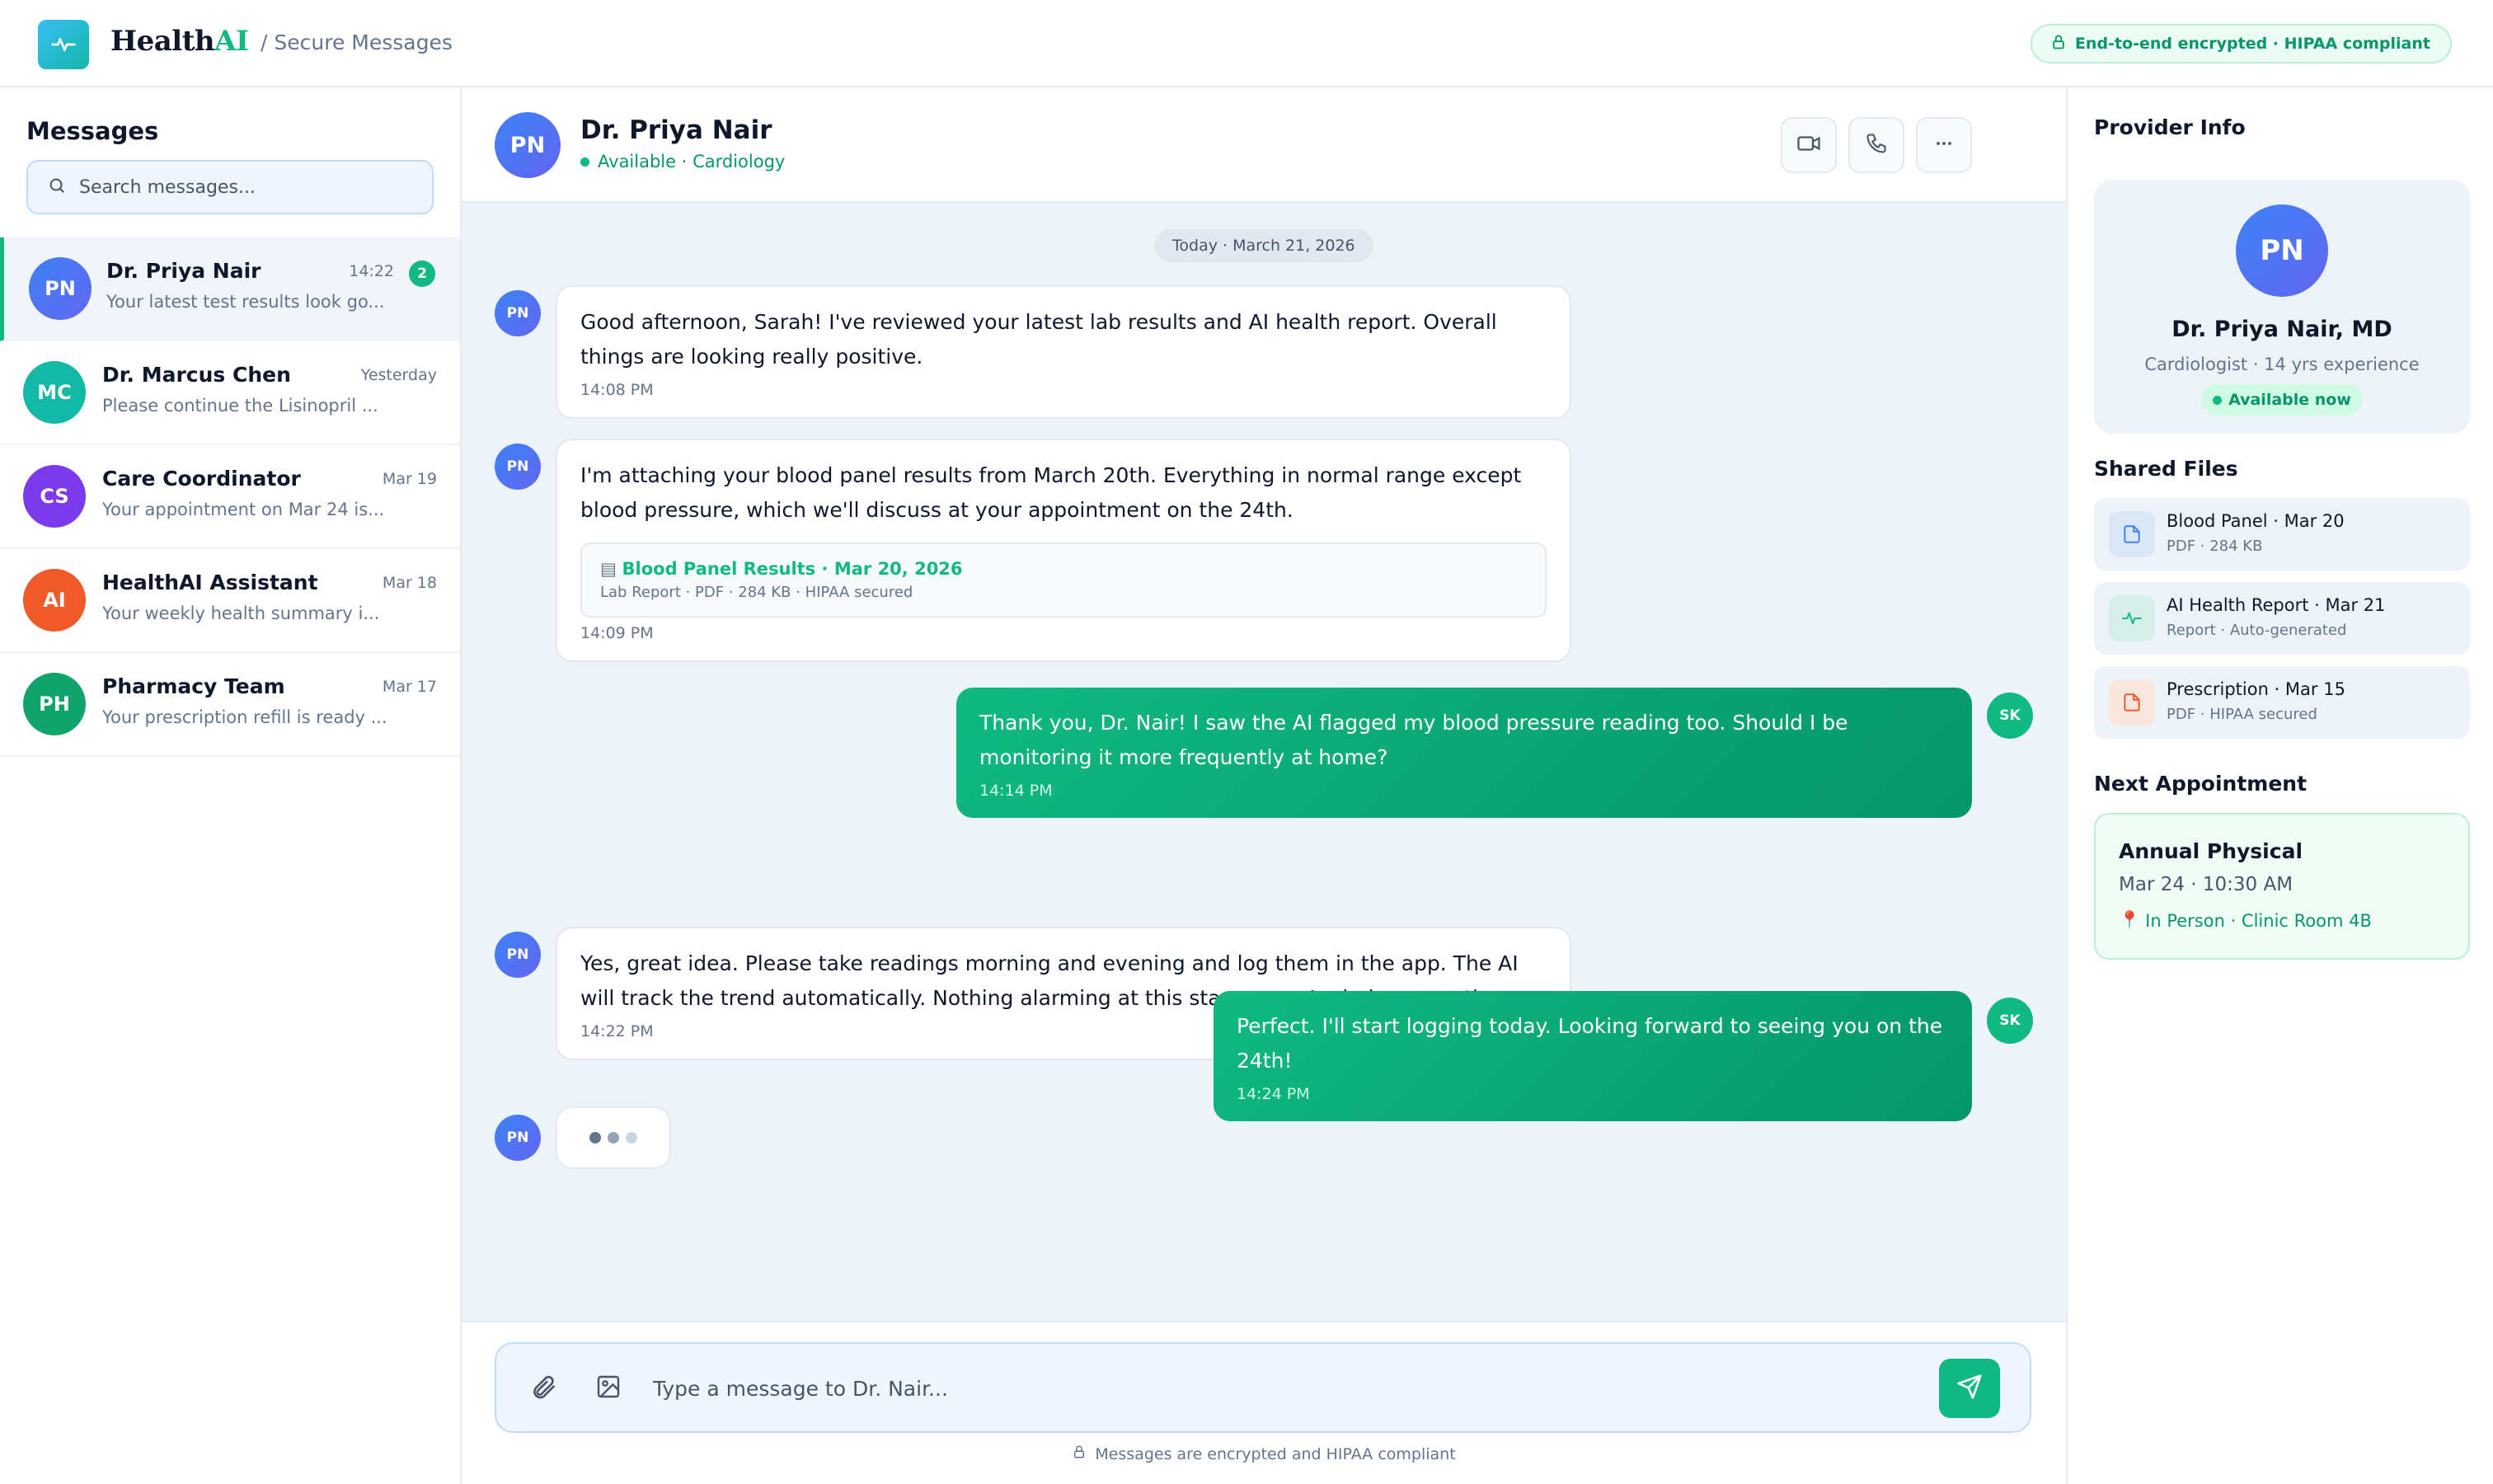 The image size is (2493, 1484). What do you see at coordinates (2201, 784) in the screenshot?
I see `next-appointment-title: Next Appointment` at bounding box center [2201, 784].